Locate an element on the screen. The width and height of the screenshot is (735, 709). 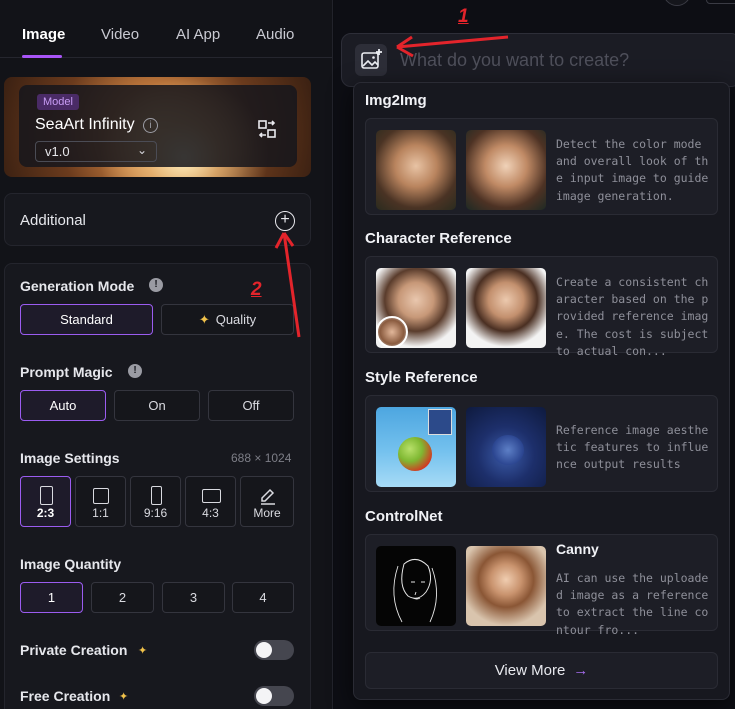
annotation-arrows is located at coordinates (391, 186).